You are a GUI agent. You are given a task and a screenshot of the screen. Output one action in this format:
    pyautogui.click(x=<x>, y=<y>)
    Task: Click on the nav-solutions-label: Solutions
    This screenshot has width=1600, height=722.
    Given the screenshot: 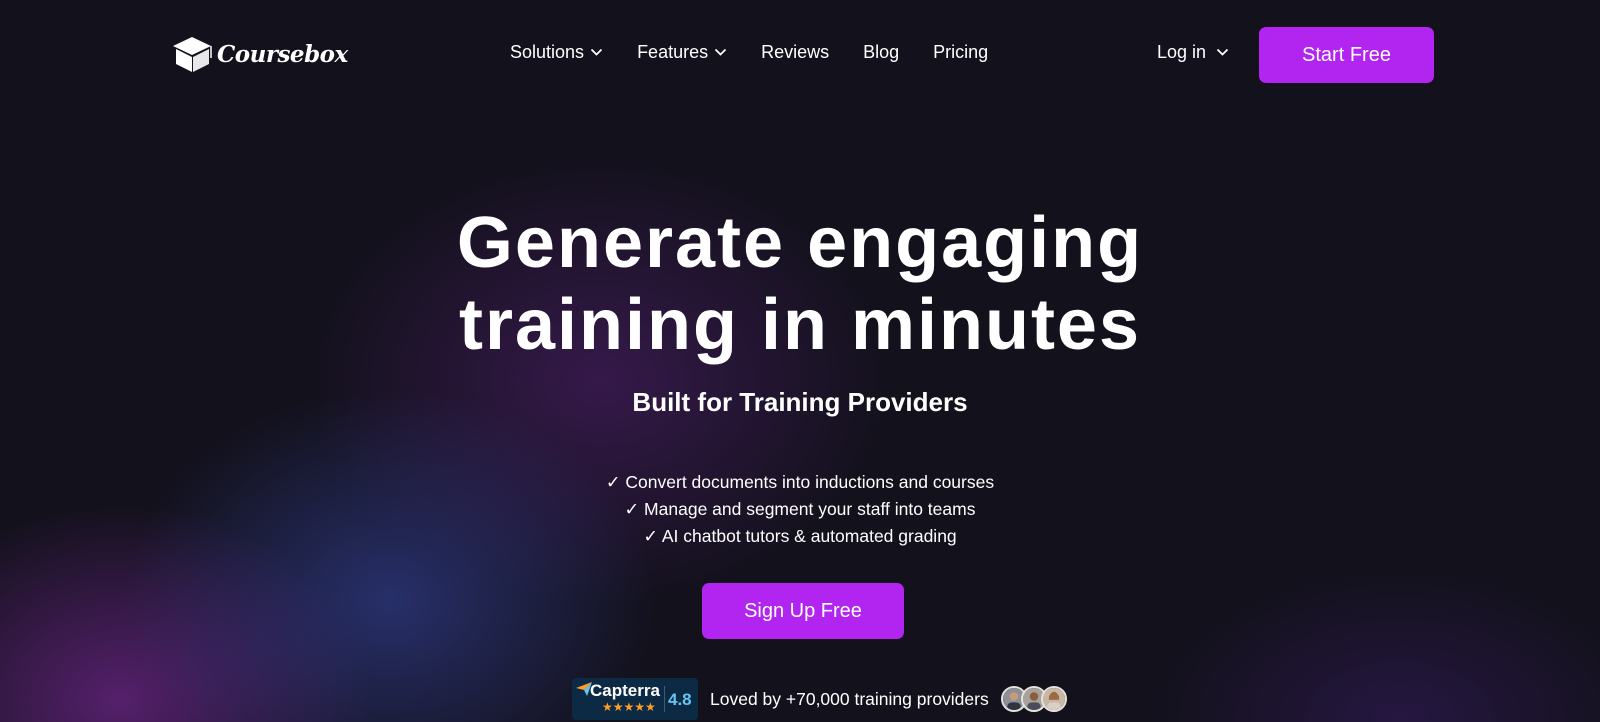 What is the action you would take?
    pyautogui.click(x=547, y=52)
    